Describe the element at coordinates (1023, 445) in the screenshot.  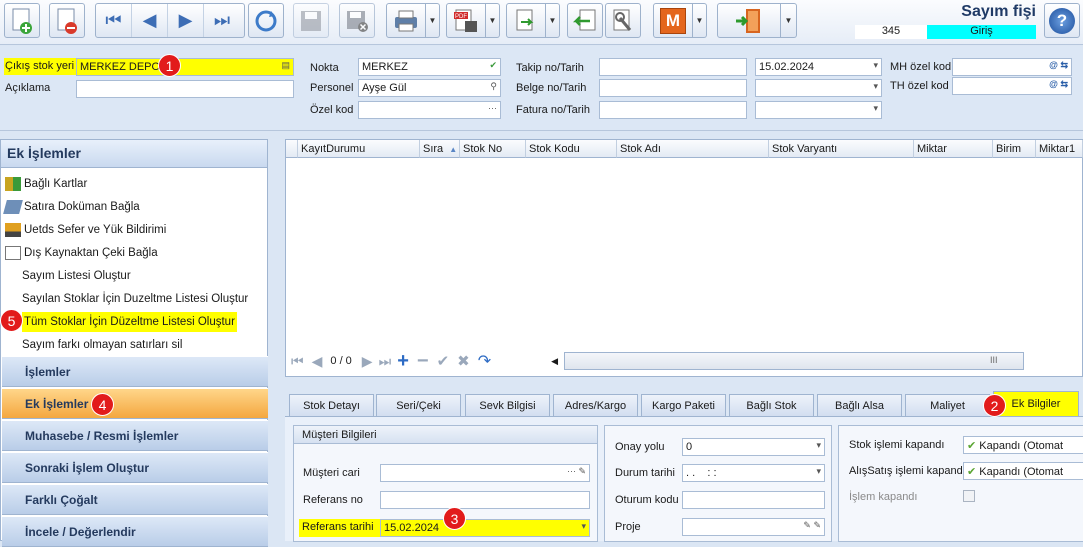
I see `stok-islemi-select: ✔ Kapandı (Otomat` at that location.